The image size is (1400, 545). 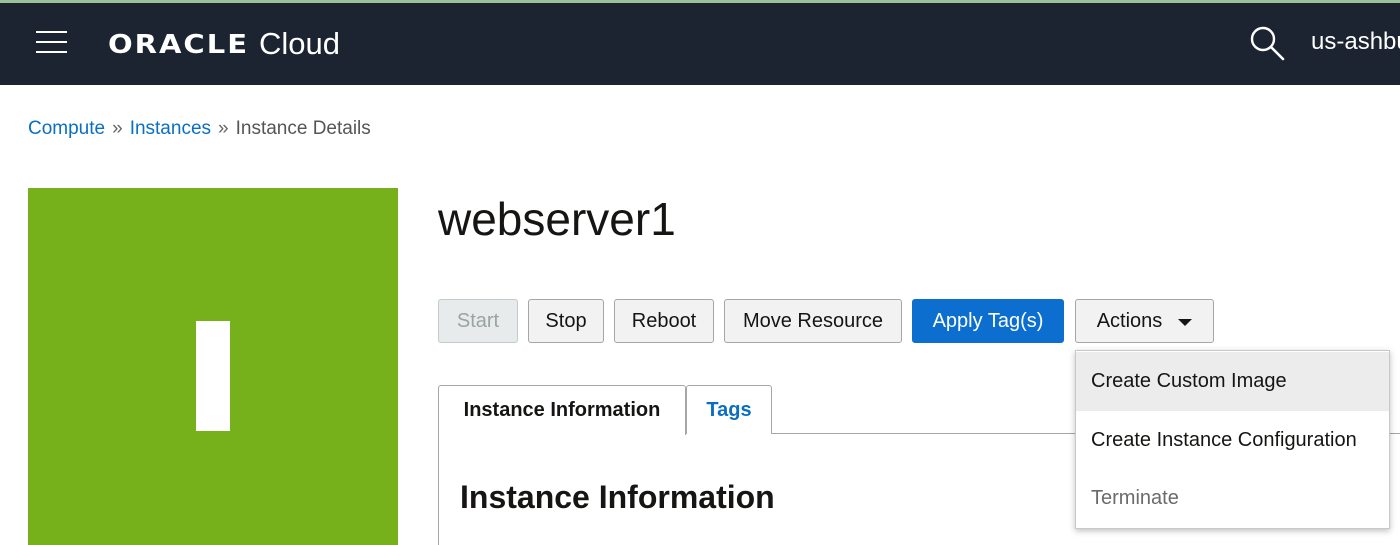 What do you see at coordinates (52, 43) in the screenshot?
I see `hamburger-menu-icon` at bounding box center [52, 43].